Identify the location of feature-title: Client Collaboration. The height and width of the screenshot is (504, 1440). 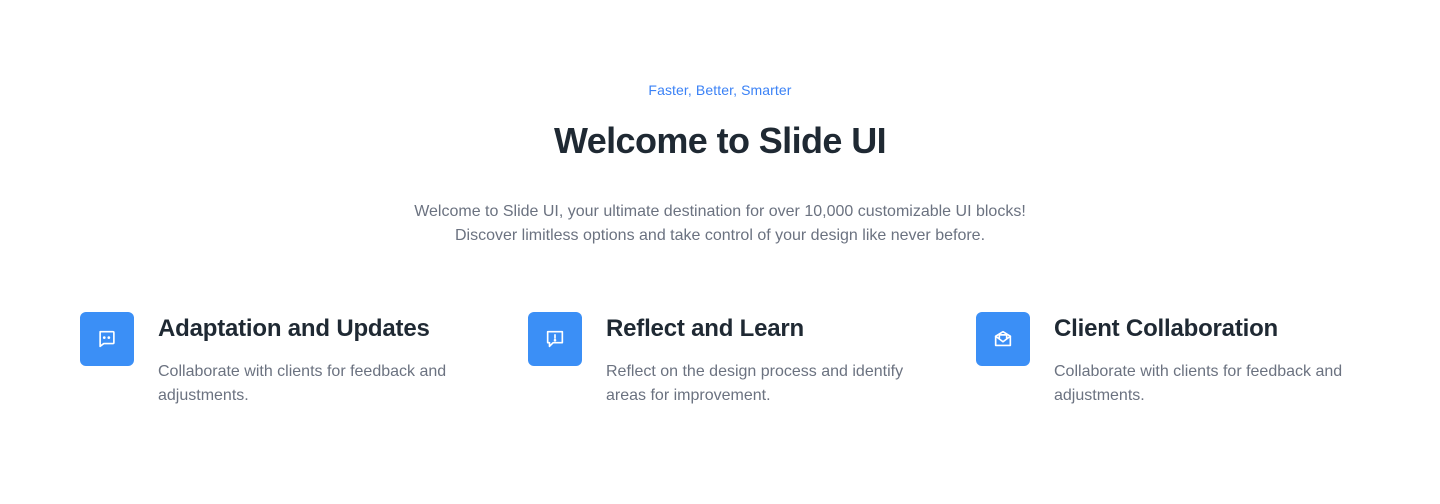
(1166, 328).